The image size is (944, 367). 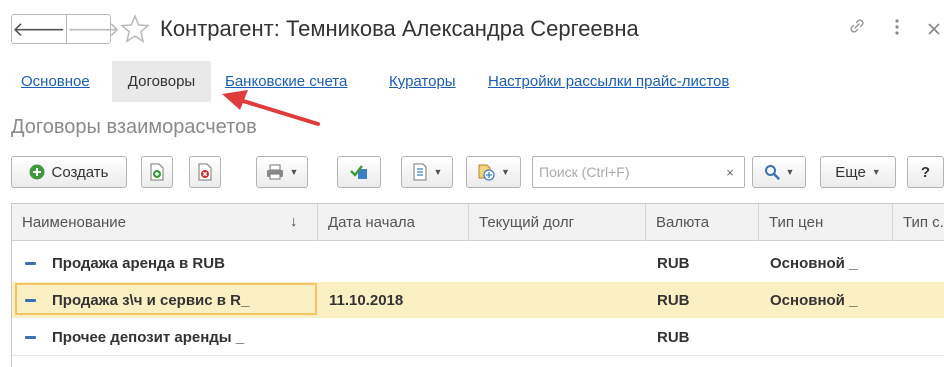 What do you see at coordinates (148, 337) in the screenshot?
I see `cell-name: Прочее депозит аренды _` at bounding box center [148, 337].